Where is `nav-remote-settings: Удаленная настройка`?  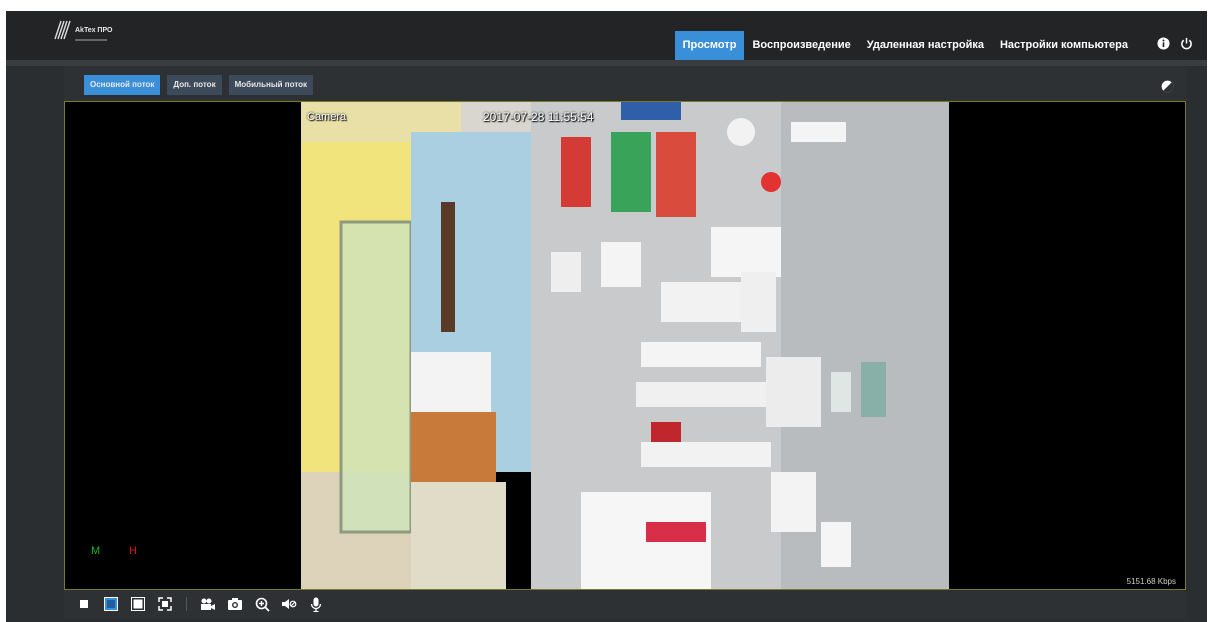
nav-remote-settings: Удаленная настройка is located at coordinates (925, 45).